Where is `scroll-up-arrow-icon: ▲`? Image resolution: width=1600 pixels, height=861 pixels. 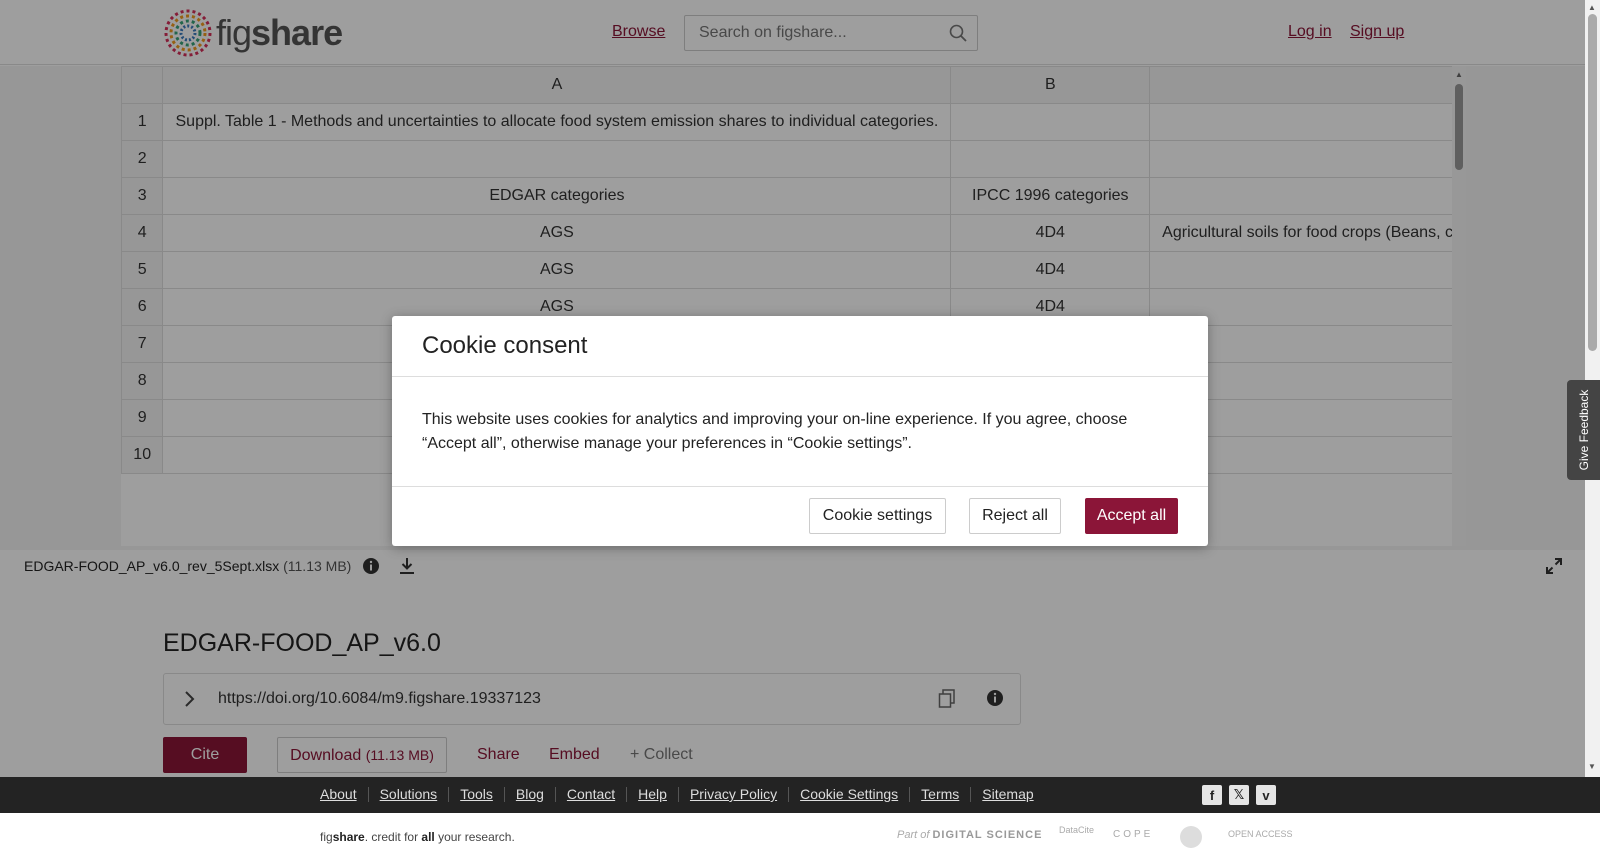
scroll-up-arrow-icon: ▲ is located at coordinates (1592, 7).